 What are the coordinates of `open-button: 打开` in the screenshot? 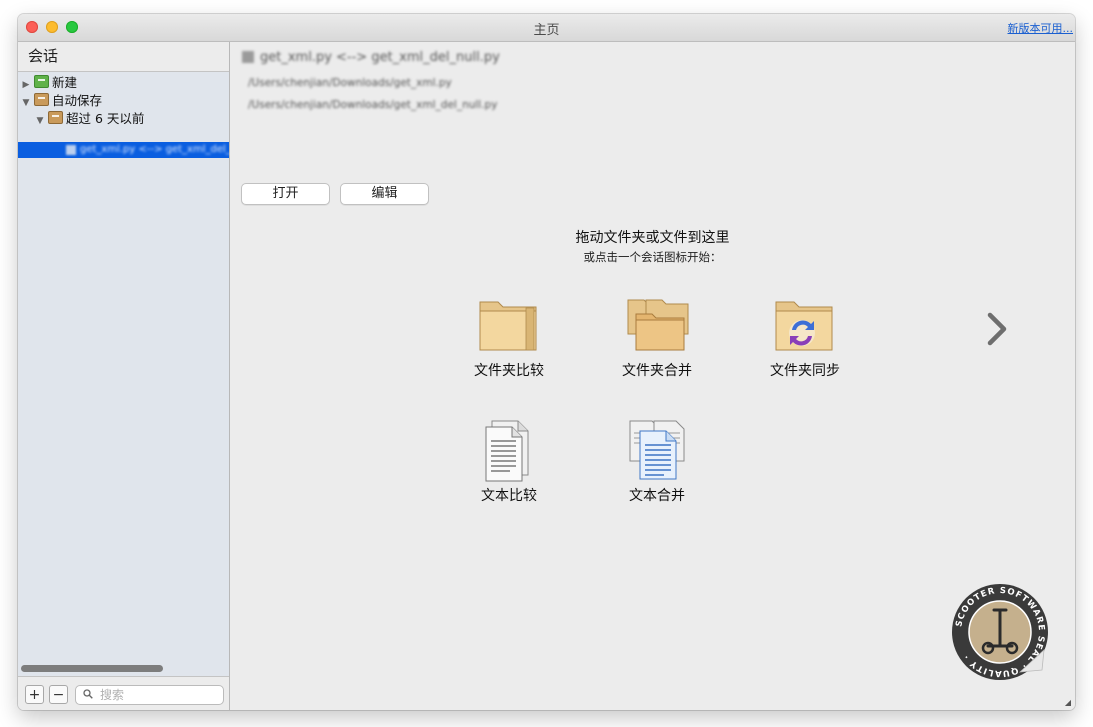 It's located at (285, 194).